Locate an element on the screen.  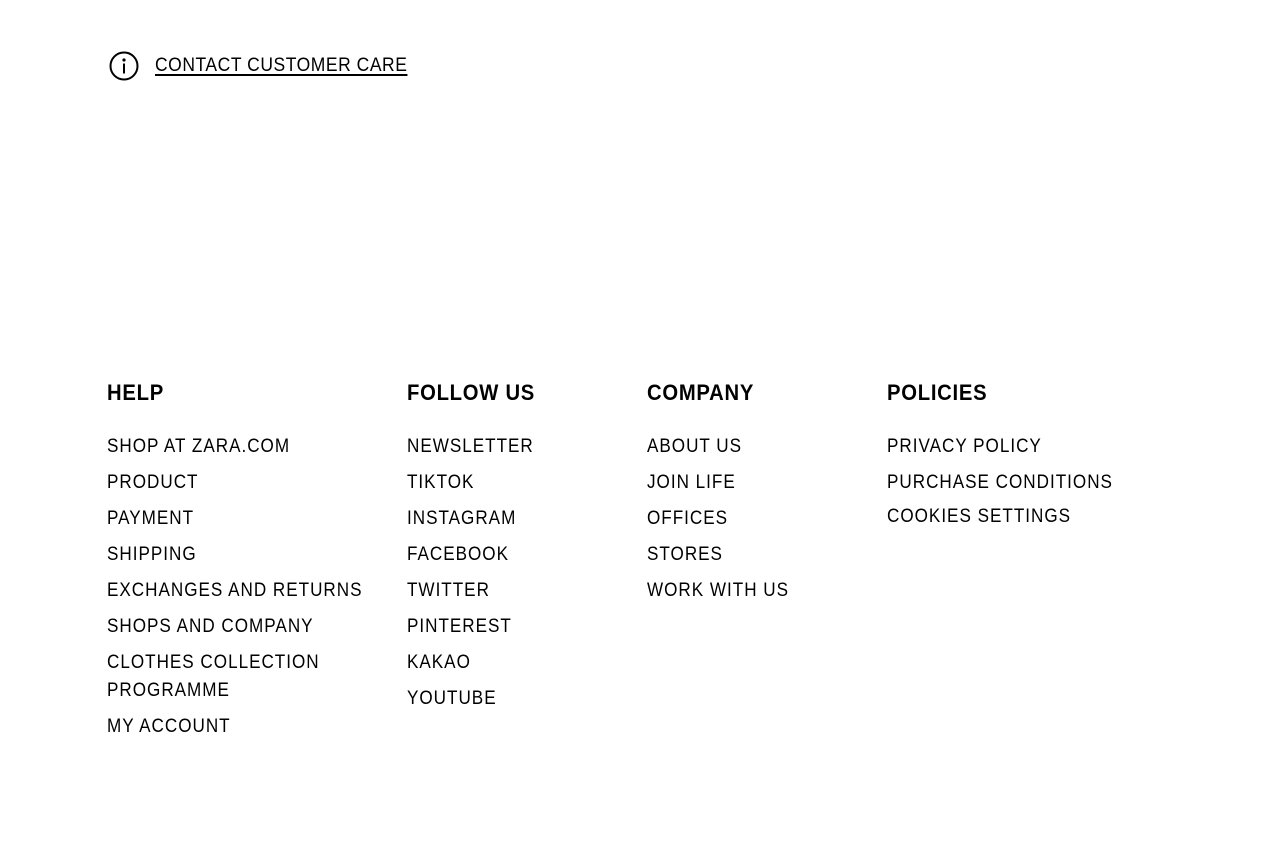
footer-link-cookies-settings: COOKIES SETTINGS is located at coordinates (1000, 517).